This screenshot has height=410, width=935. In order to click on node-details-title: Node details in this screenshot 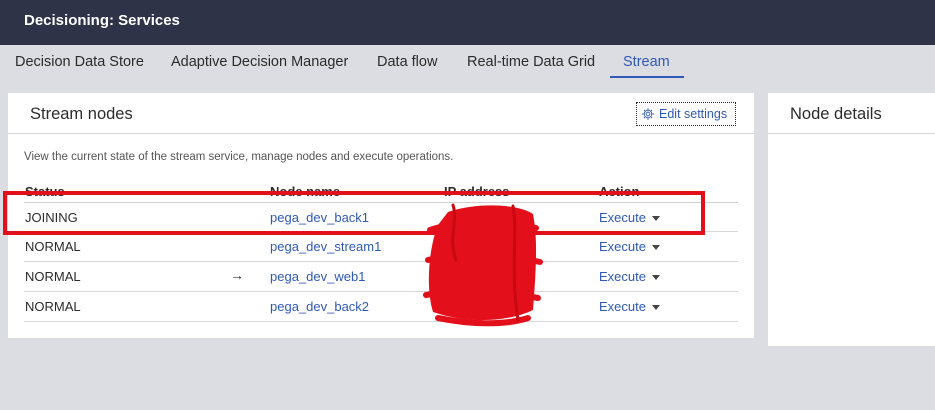, I will do `click(836, 114)`.